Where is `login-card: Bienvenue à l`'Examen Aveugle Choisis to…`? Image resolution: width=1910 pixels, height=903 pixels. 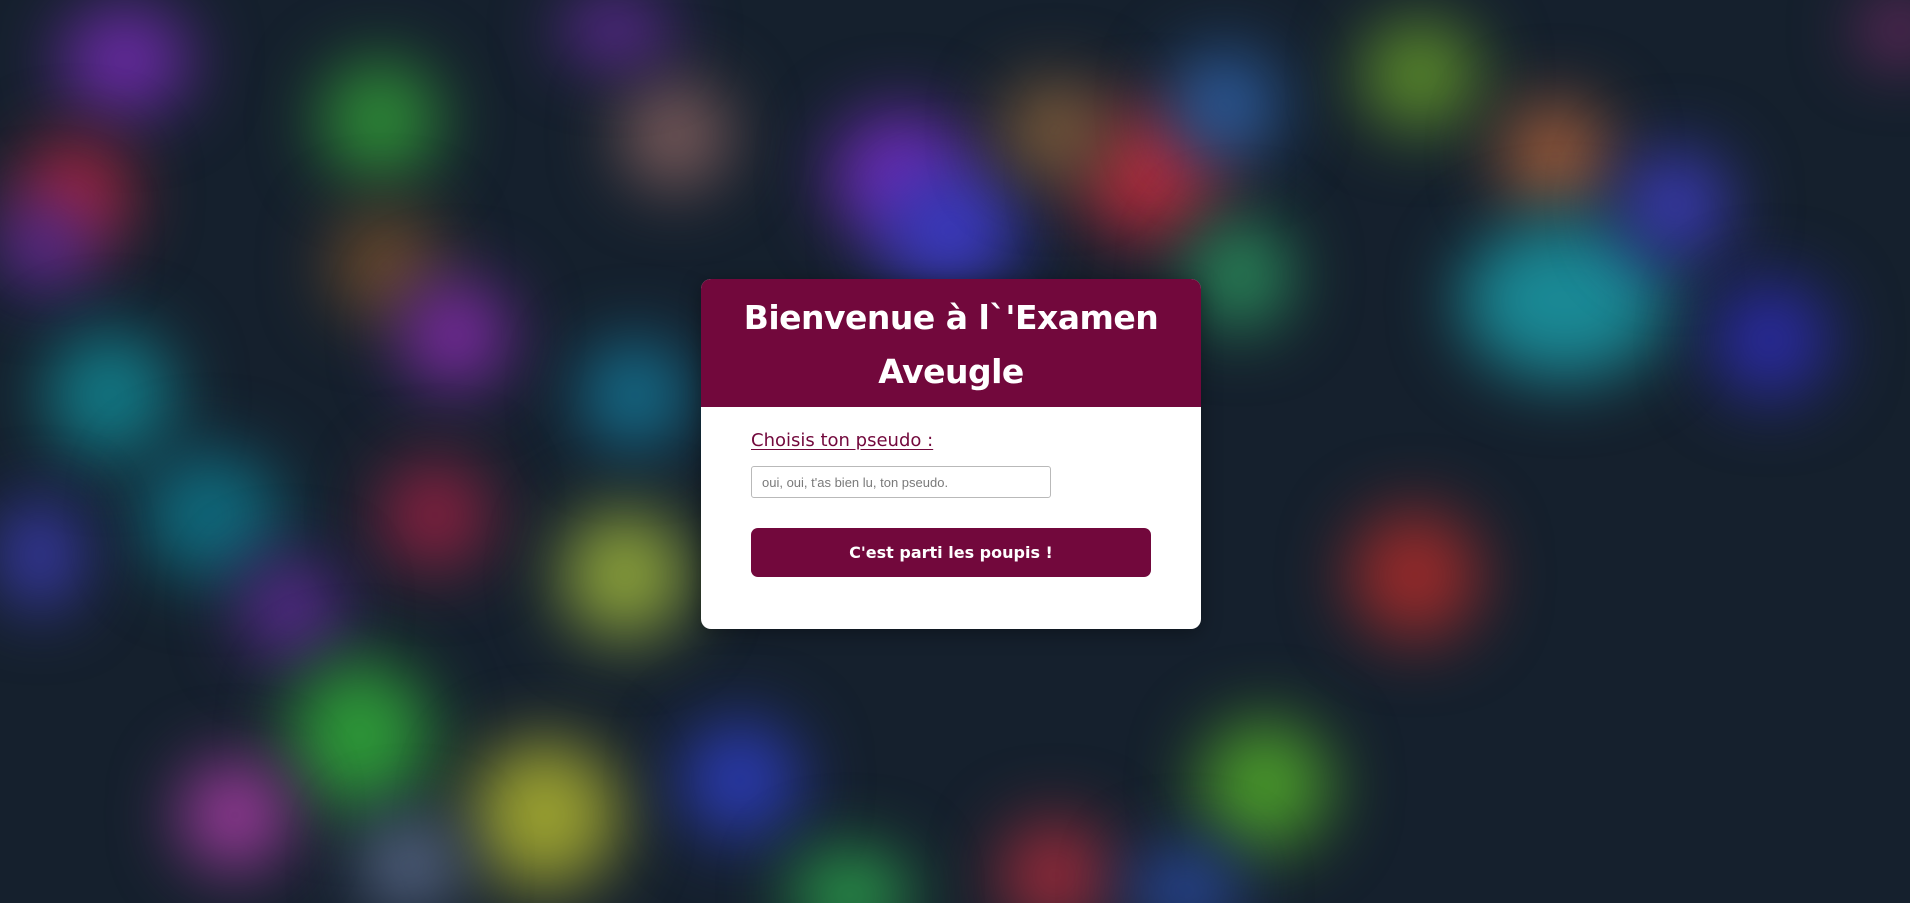
login-card: Bienvenue à l`'Examen Aveugle Choisis to… is located at coordinates (951, 454).